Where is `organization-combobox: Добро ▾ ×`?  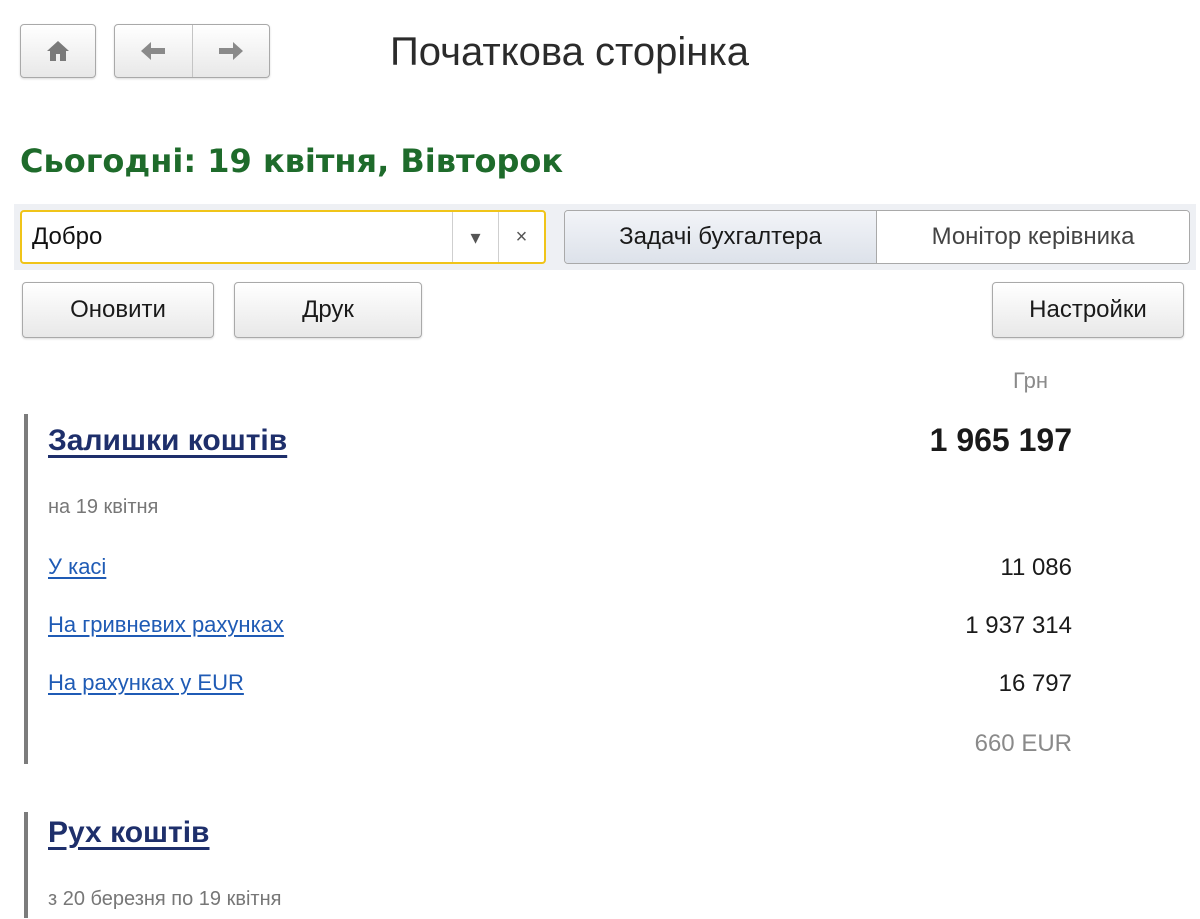 organization-combobox: Добро ▾ × is located at coordinates (283, 237).